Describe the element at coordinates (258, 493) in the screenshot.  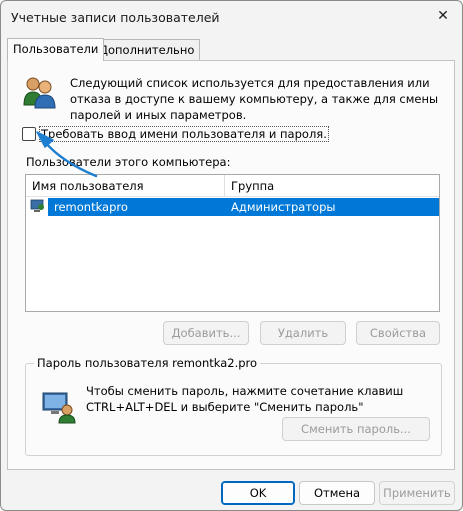
I see `ok-button: OK` at that location.